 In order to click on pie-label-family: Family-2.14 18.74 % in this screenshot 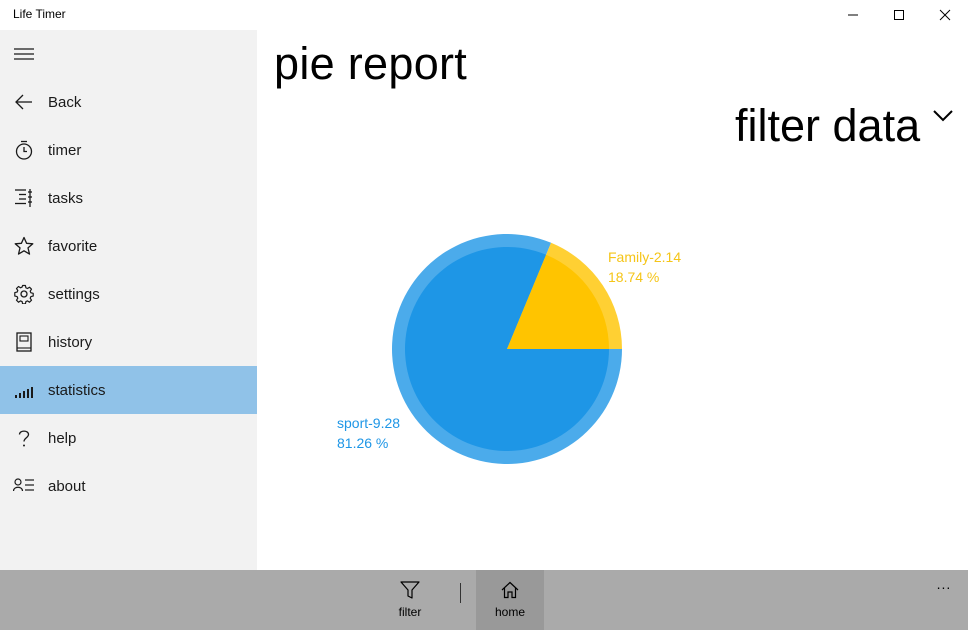, I will do `click(644, 267)`.